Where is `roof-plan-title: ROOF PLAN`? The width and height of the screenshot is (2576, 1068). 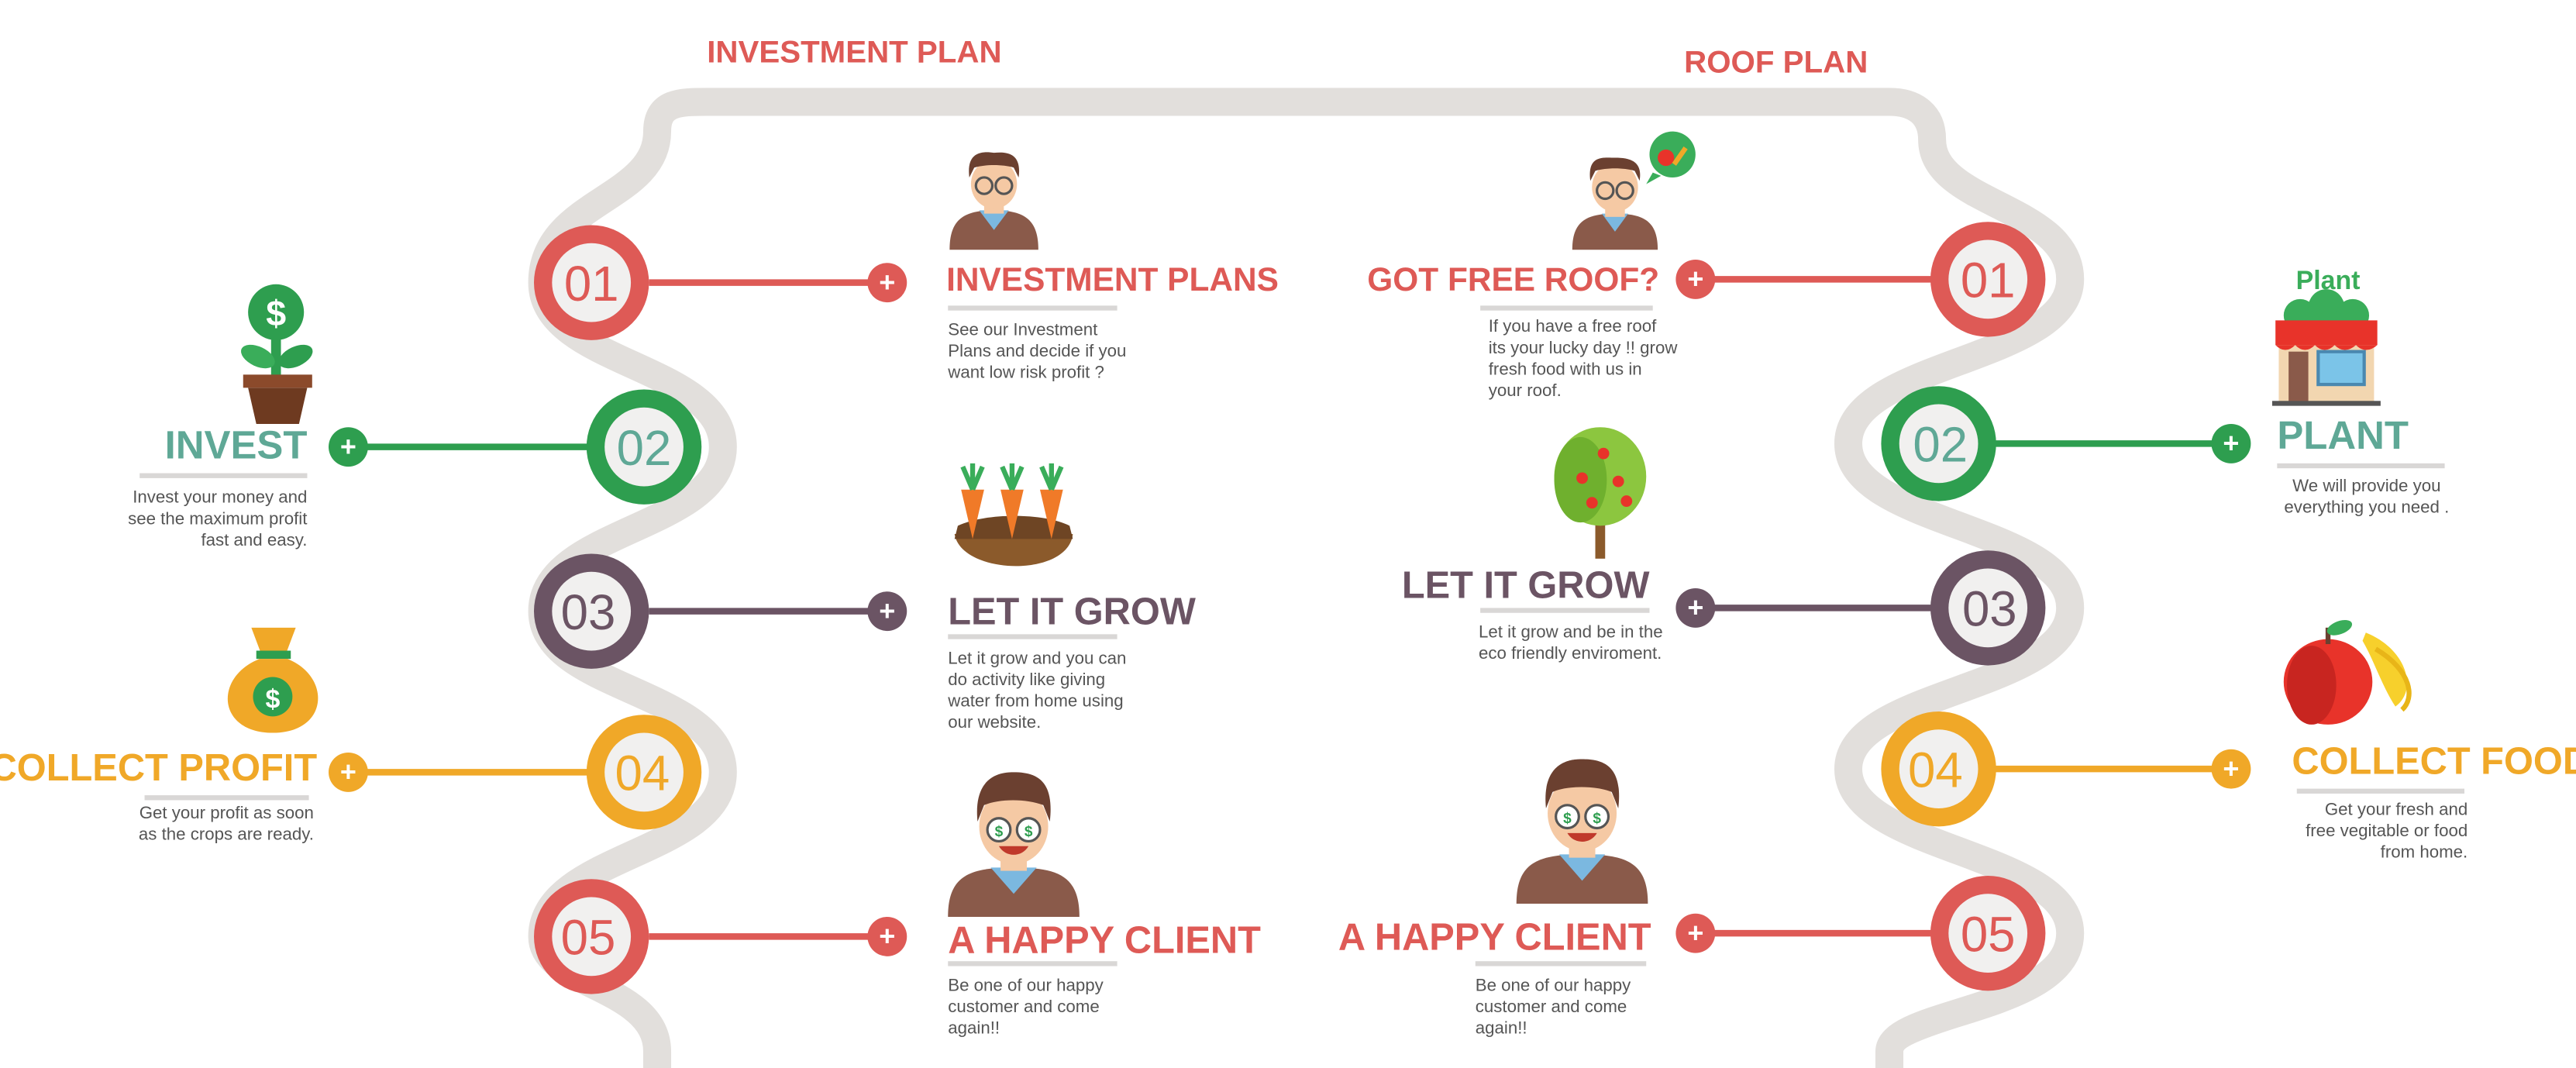 roof-plan-title: ROOF PLAN is located at coordinates (1776, 61).